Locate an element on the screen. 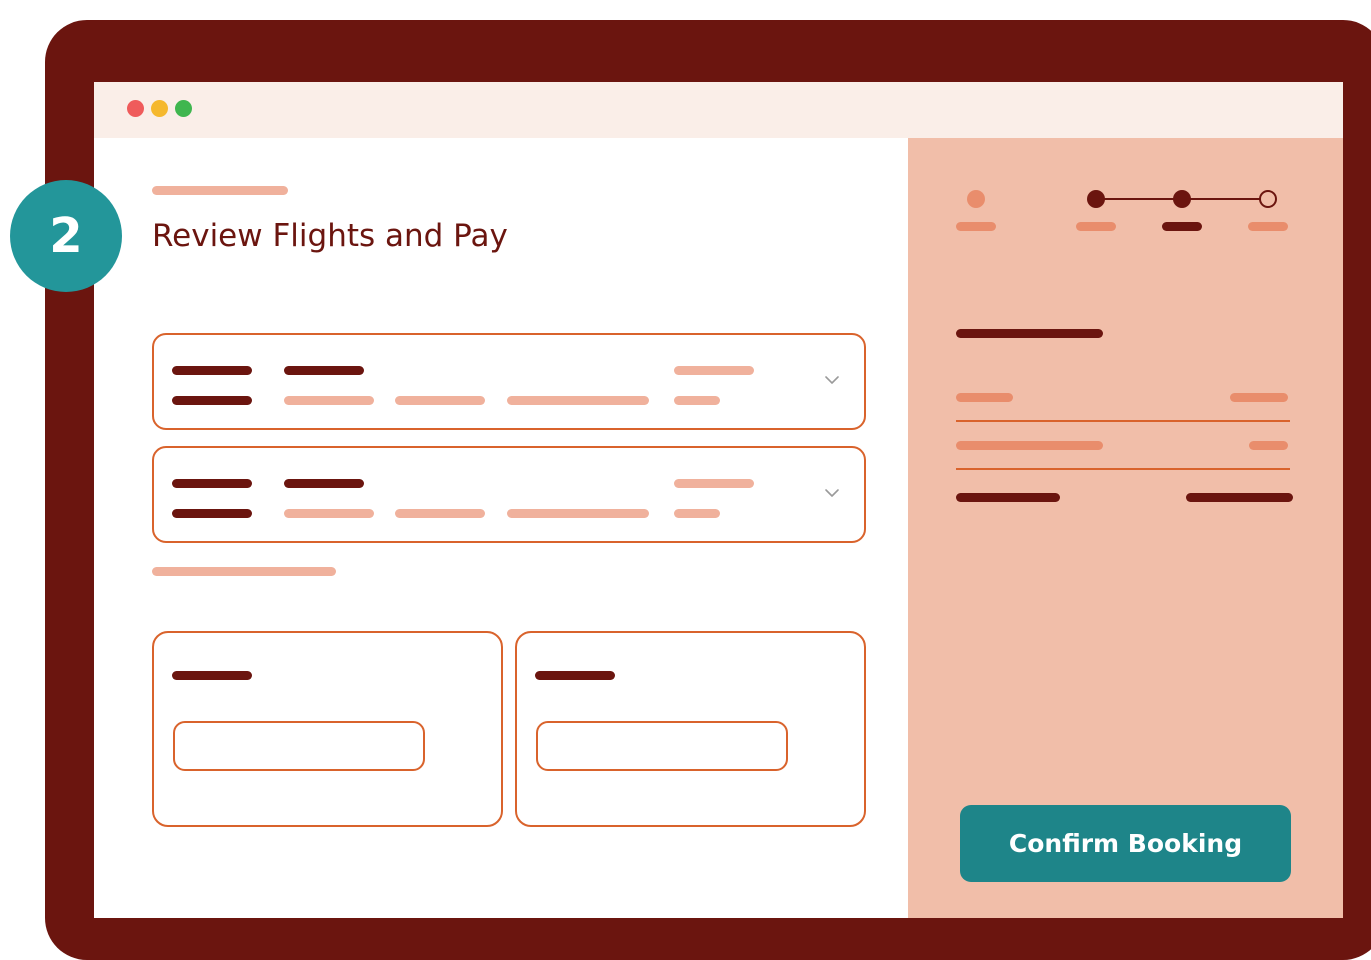 The height and width of the screenshot is (960, 1371). summary-total-amount is located at coordinates (1239, 497).